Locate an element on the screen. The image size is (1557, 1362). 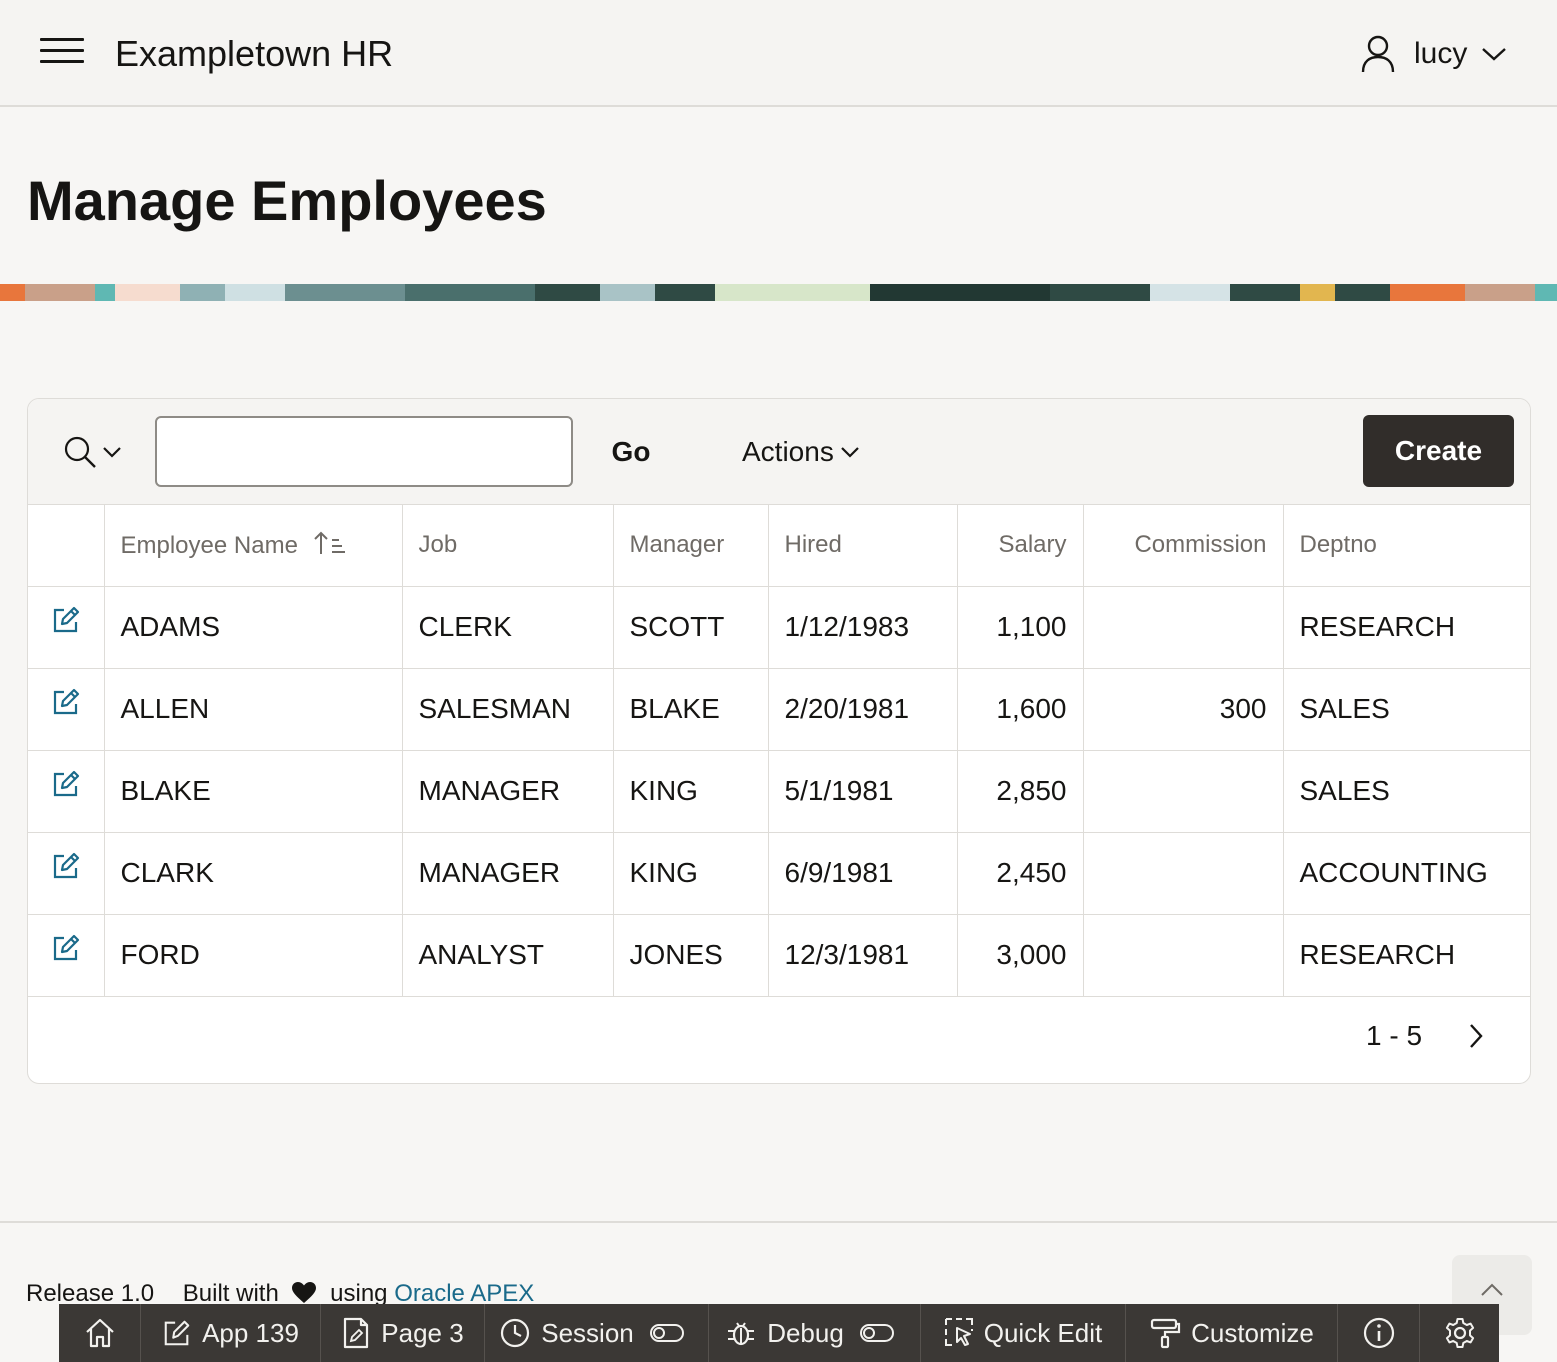
create-button: Create is located at coordinates (1438, 451).